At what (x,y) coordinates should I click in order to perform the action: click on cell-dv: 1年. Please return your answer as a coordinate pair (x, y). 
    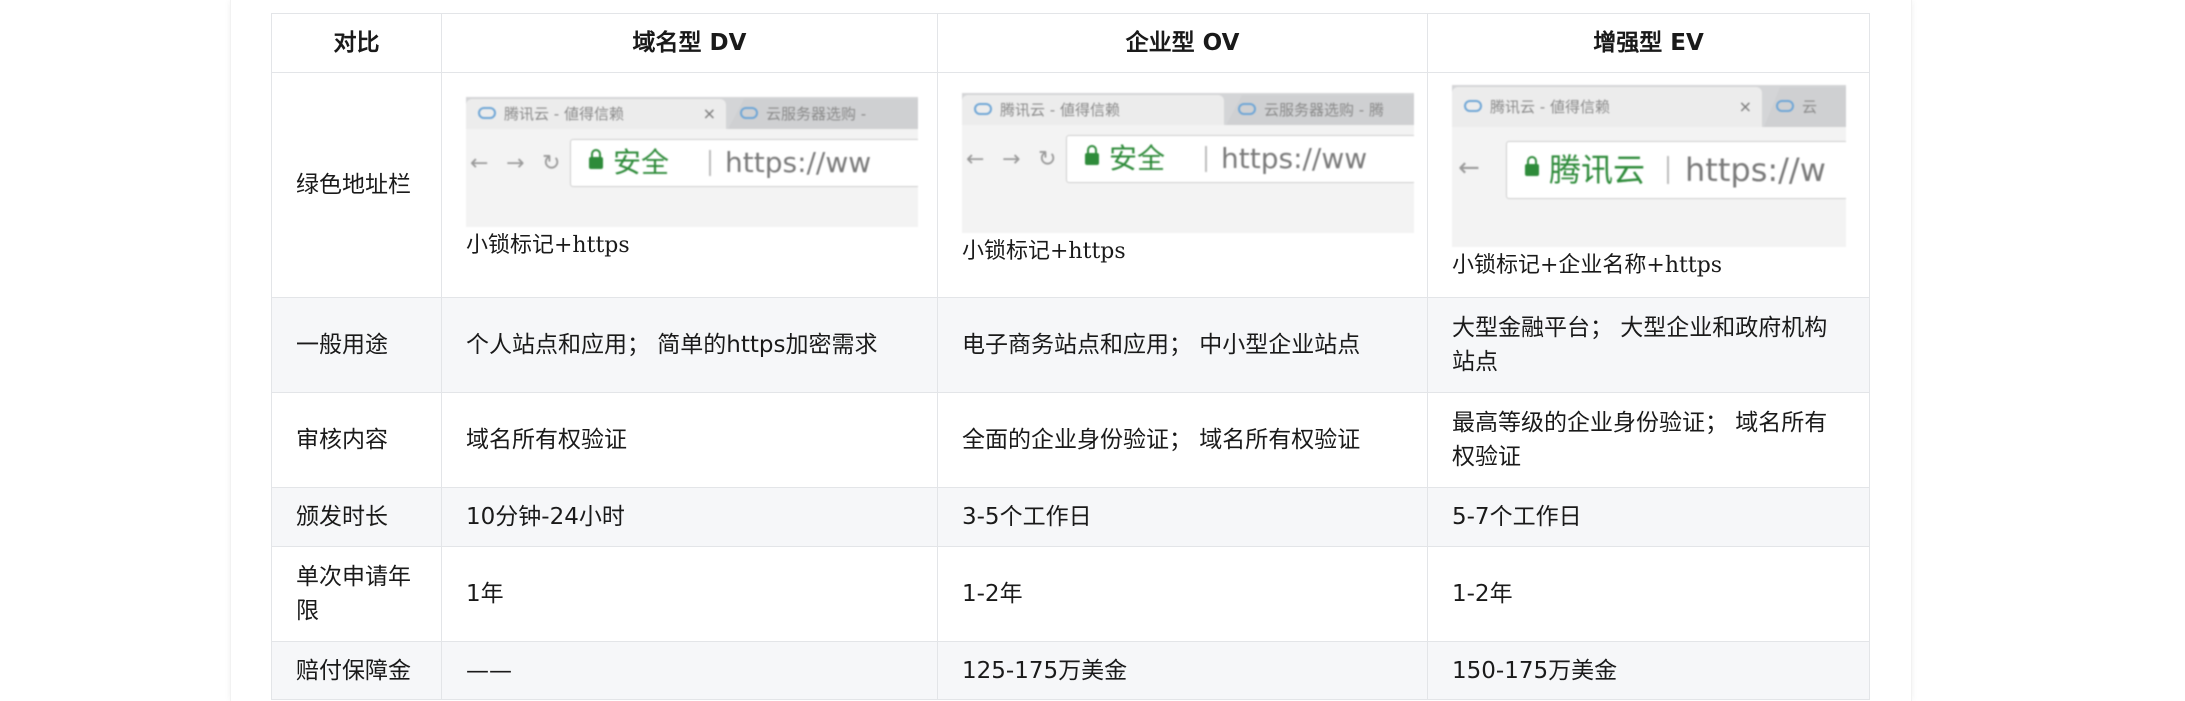
    Looking at the image, I should click on (689, 594).